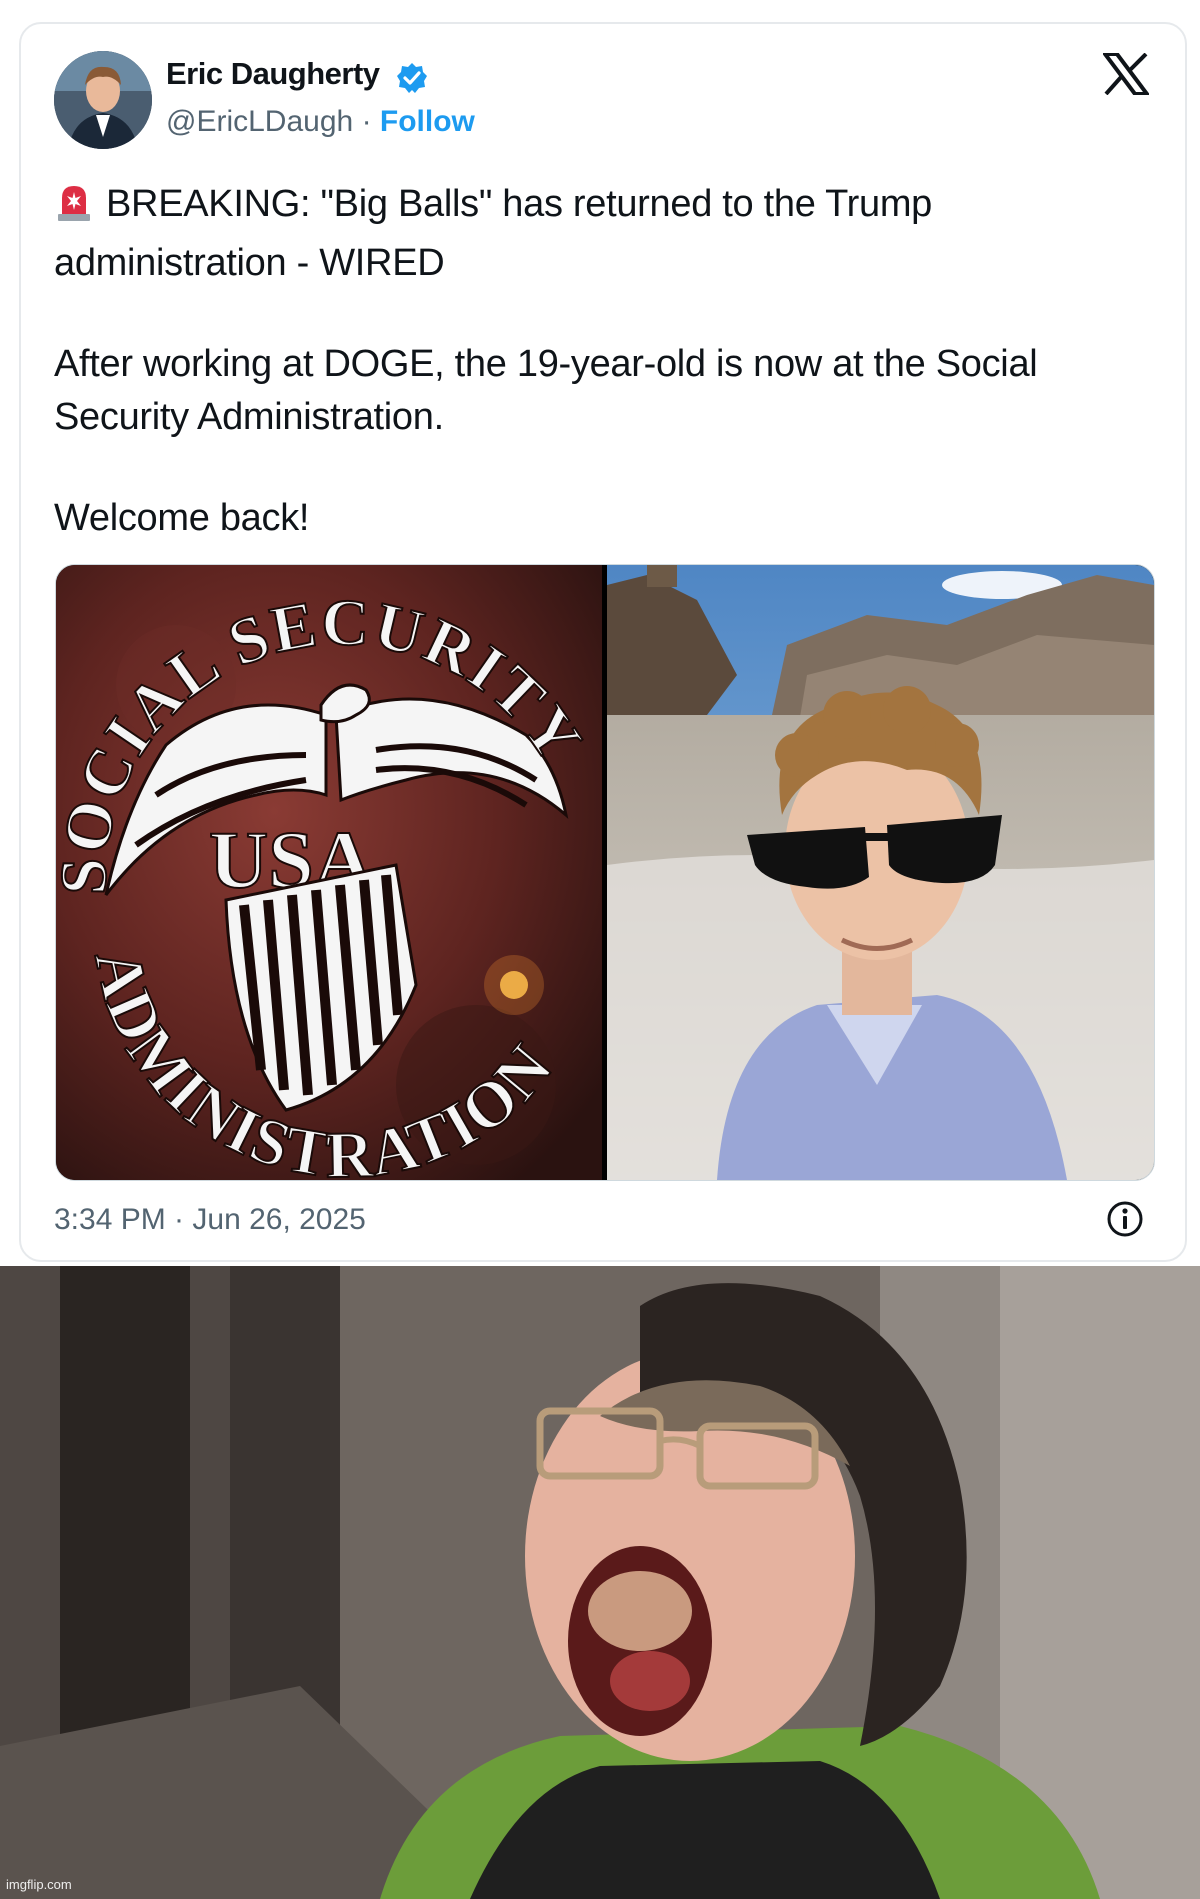  Describe the element at coordinates (412, 78) in the screenshot. I see `verified-badge-icon` at that location.